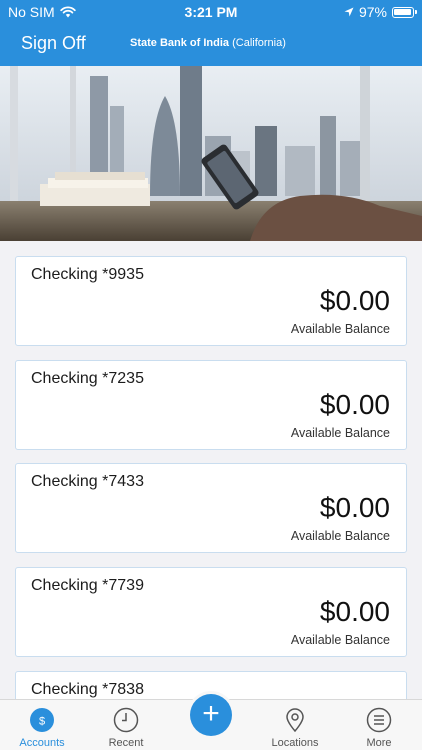 The width and height of the screenshot is (422, 750). Describe the element at coordinates (87, 585) in the screenshot. I see `account-name: Checking *7739` at that location.